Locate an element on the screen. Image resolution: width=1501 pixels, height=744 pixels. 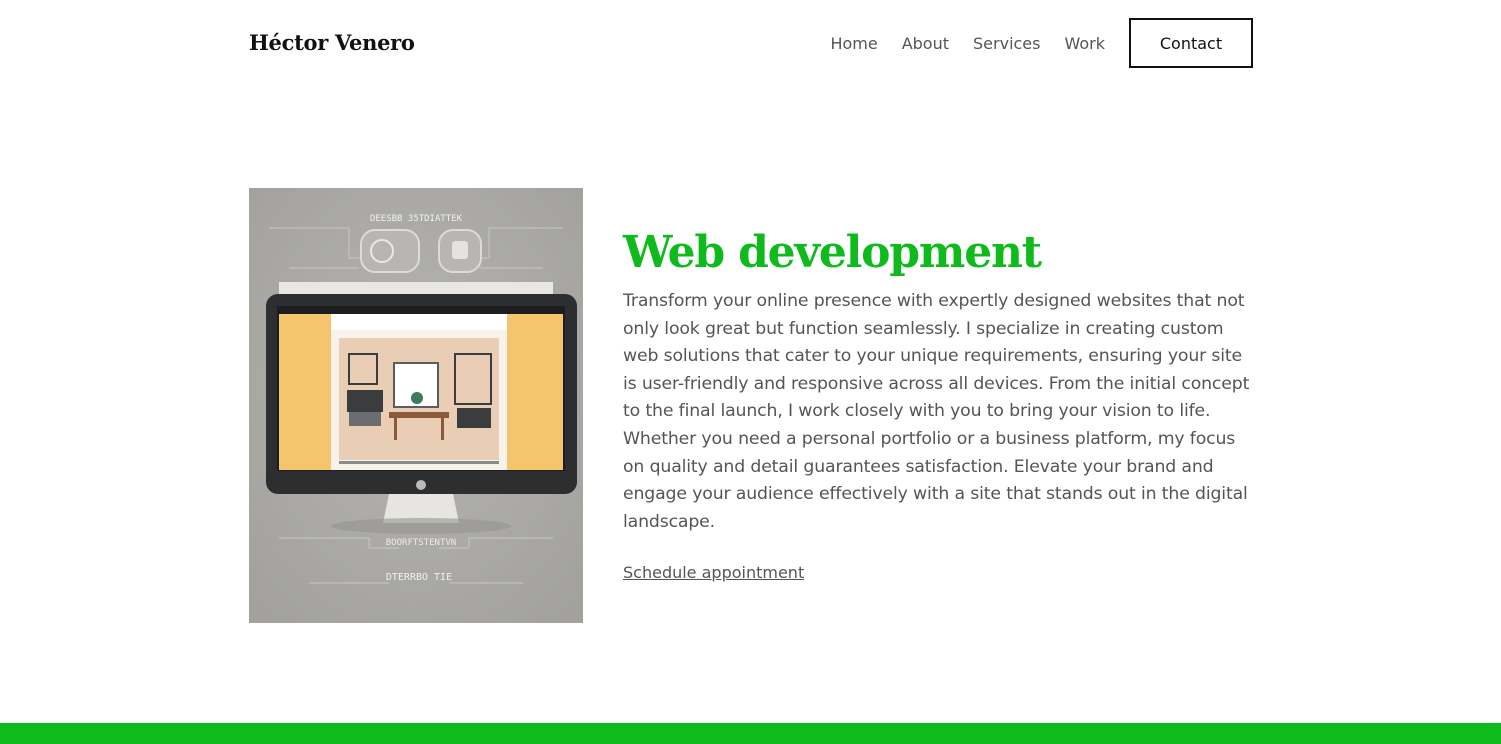
nav-link-home: Home is located at coordinates (853, 43).